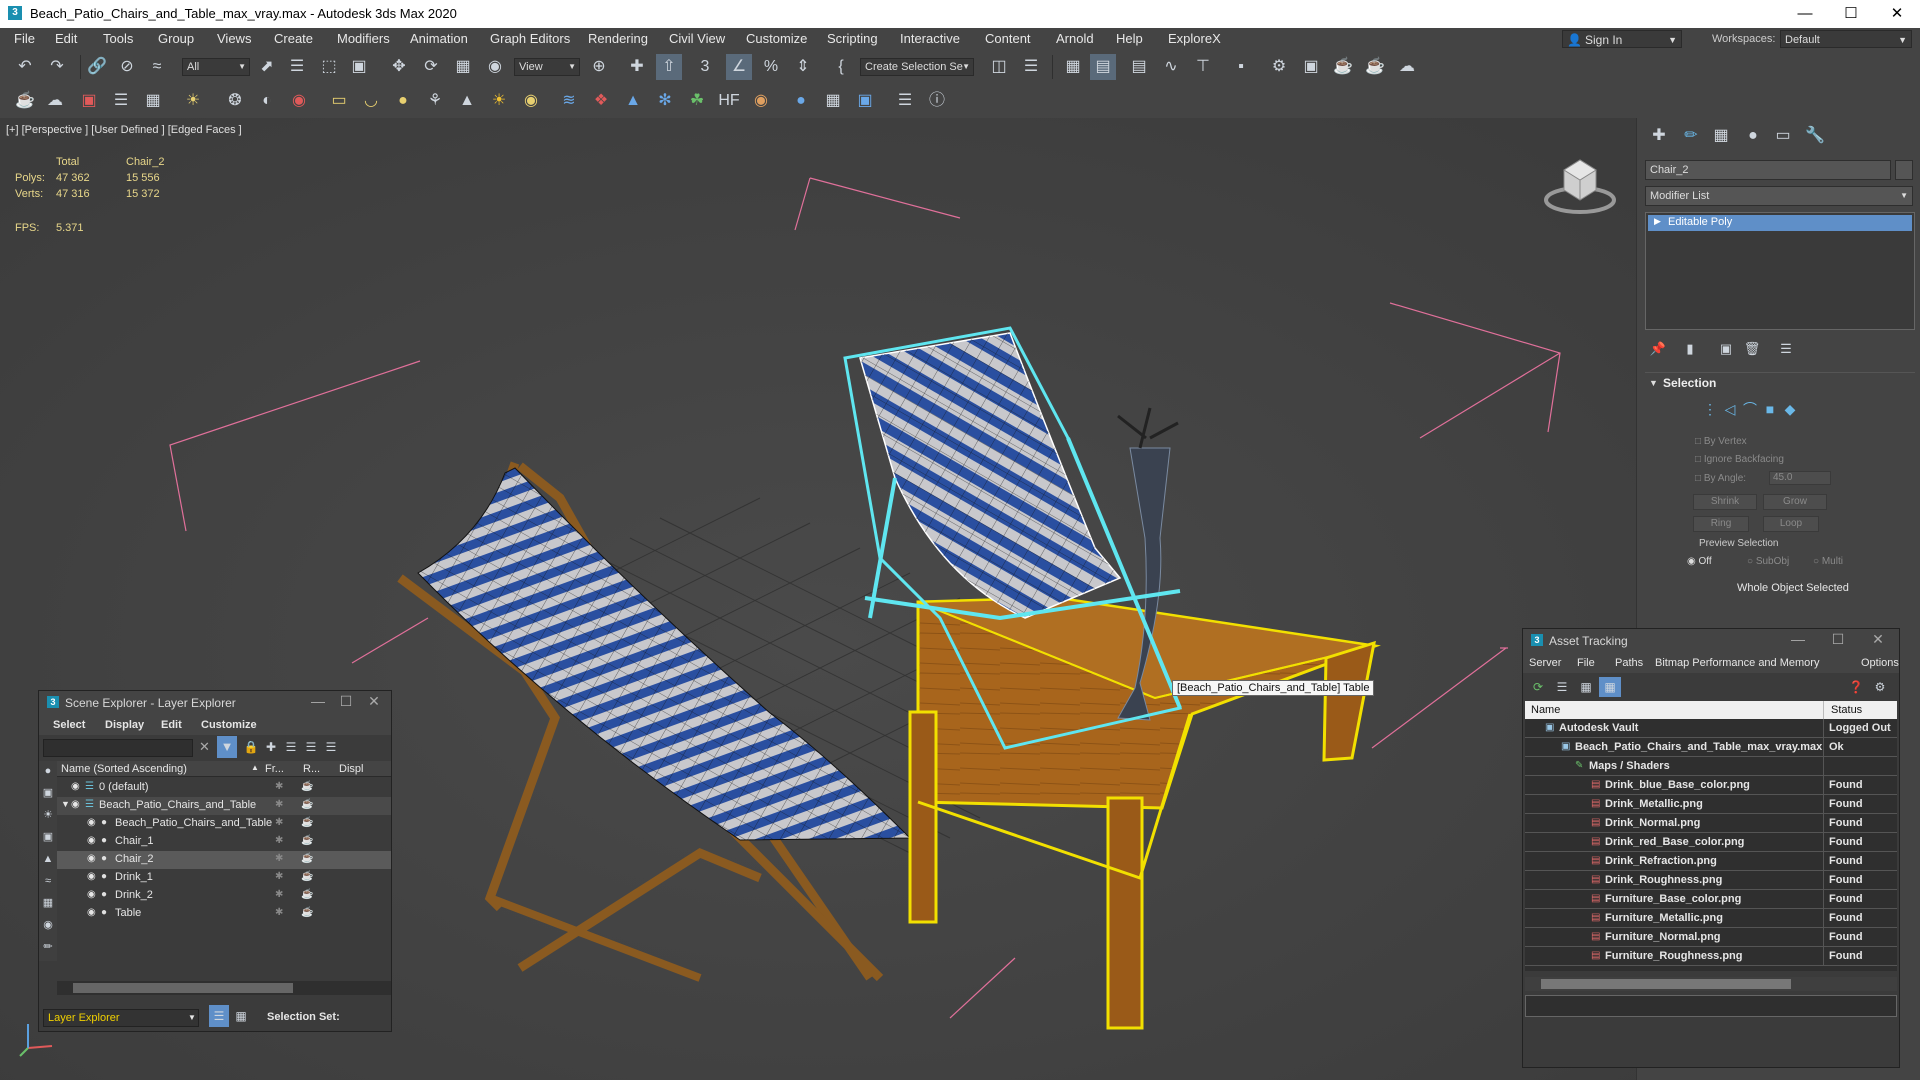  What do you see at coordinates (371, 101) in the screenshot?
I see `dome-icon: ◡` at bounding box center [371, 101].